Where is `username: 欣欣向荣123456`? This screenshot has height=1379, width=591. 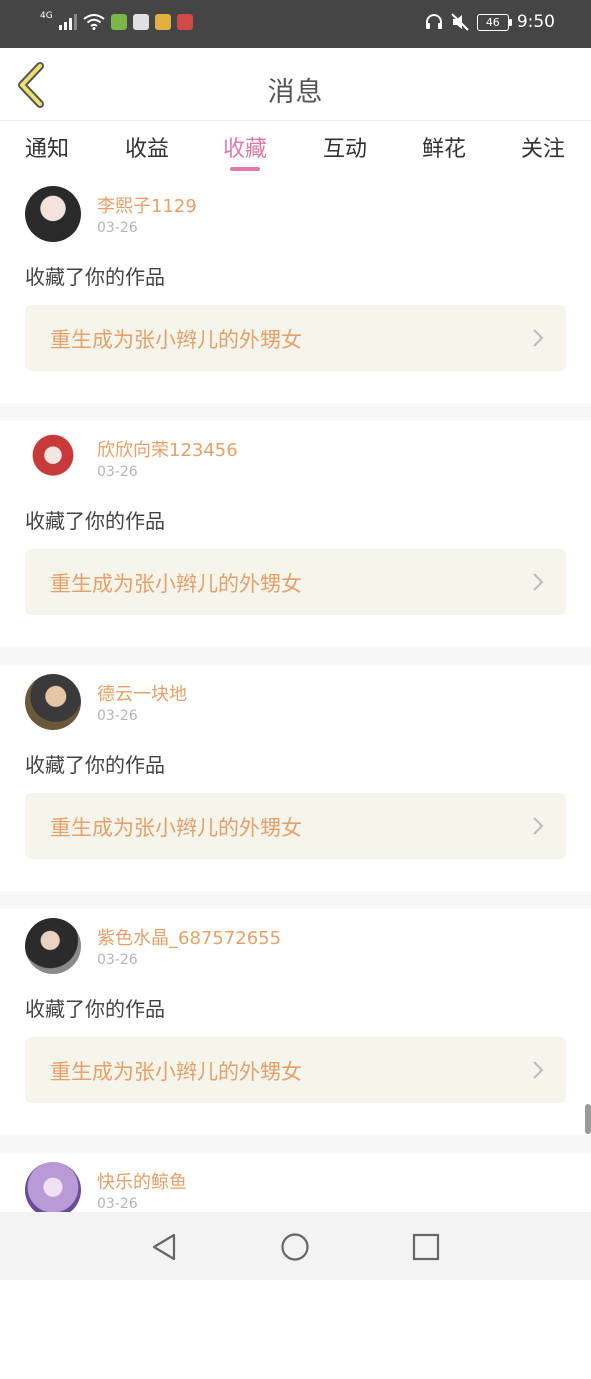 username: 欣欣向荣123456 is located at coordinates (167, 449).